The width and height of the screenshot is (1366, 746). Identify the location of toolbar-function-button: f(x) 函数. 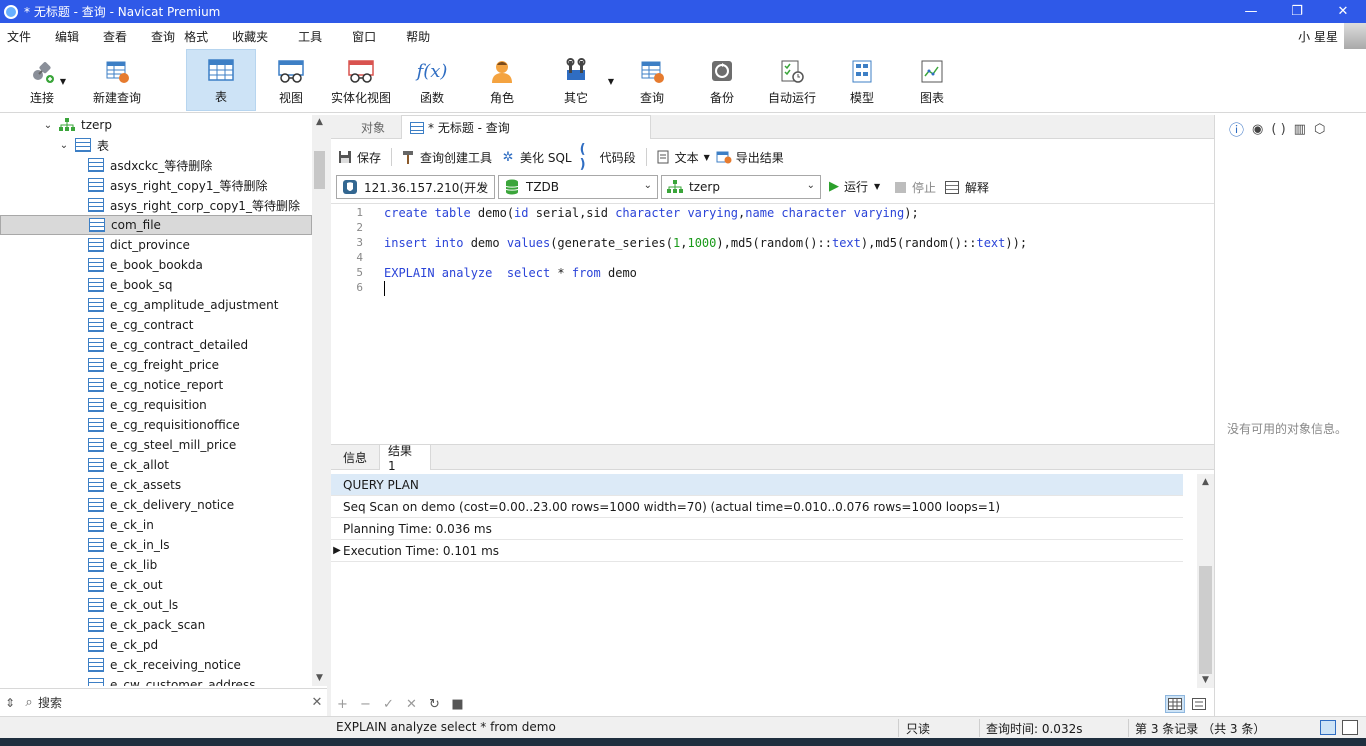
(432, 80).